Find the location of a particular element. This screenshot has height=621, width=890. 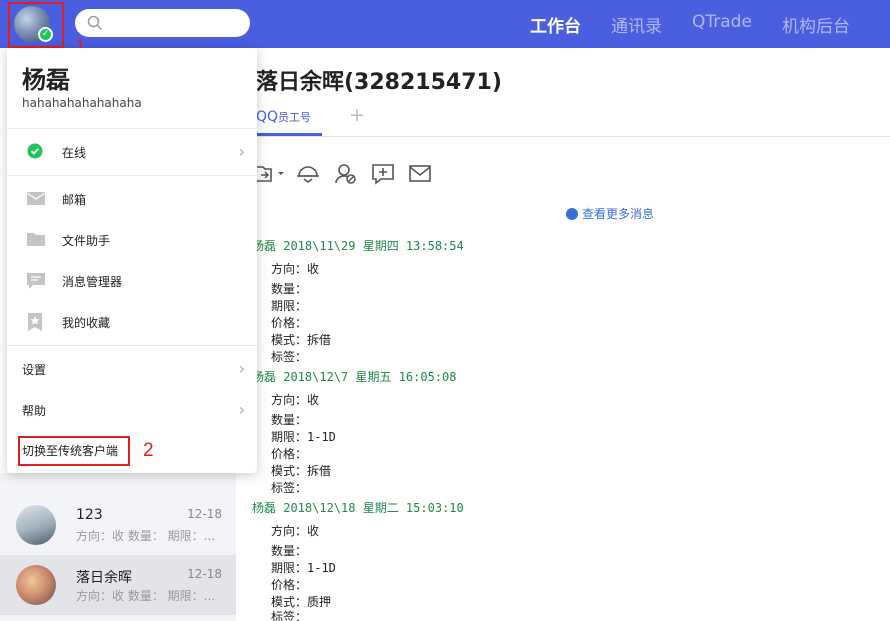

message-icon is located at coordinates (36, 281).